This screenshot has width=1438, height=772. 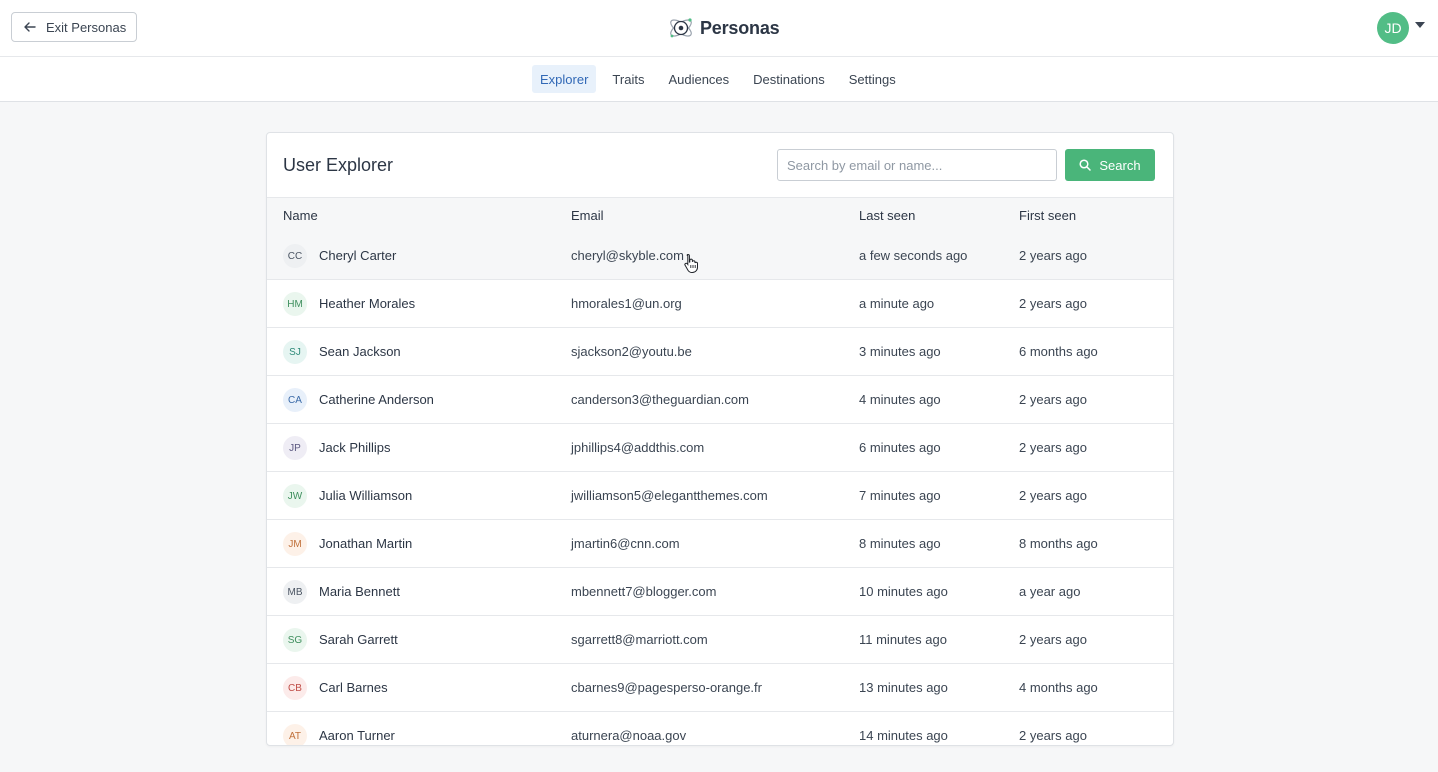 What do you see at coordinates (740, 27) in the screenshot?
I see `brand-name: Personas` at bounding box center [740, 27].